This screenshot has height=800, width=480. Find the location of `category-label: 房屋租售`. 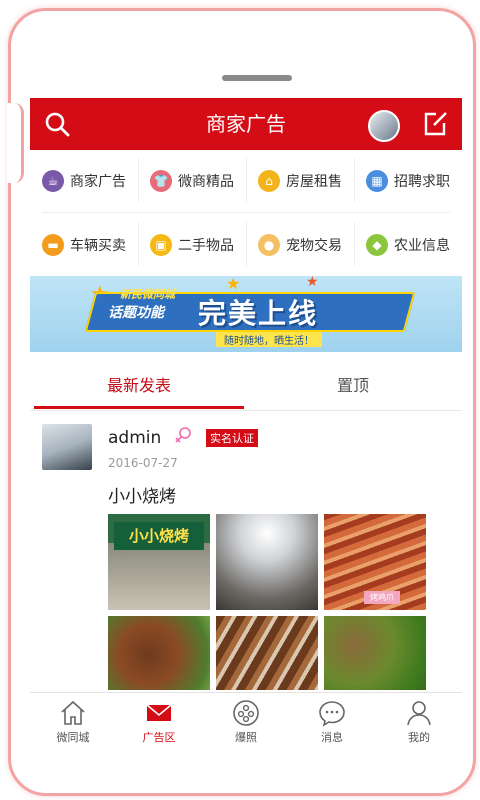

category-label: 房屋租售 is located at coordinates (314, 182).